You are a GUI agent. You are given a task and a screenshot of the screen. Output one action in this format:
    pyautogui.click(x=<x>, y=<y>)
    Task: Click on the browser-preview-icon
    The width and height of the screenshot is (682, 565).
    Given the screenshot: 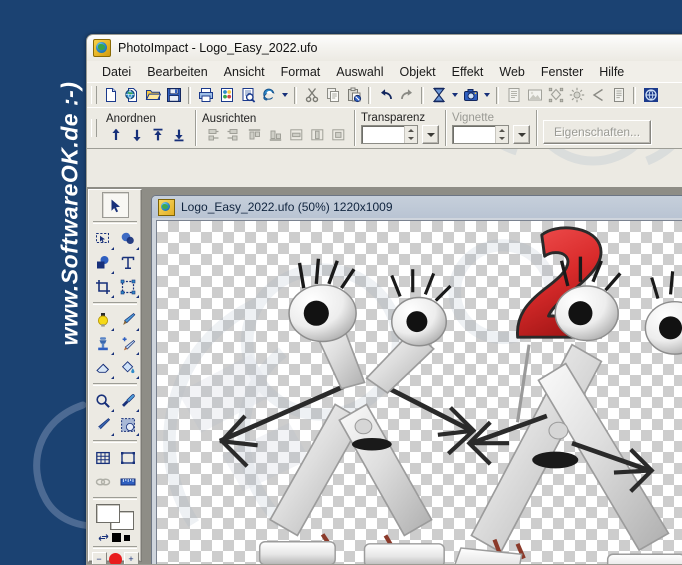 What is the action you would take?
    pyautogui.click(x=268, y=95)
    